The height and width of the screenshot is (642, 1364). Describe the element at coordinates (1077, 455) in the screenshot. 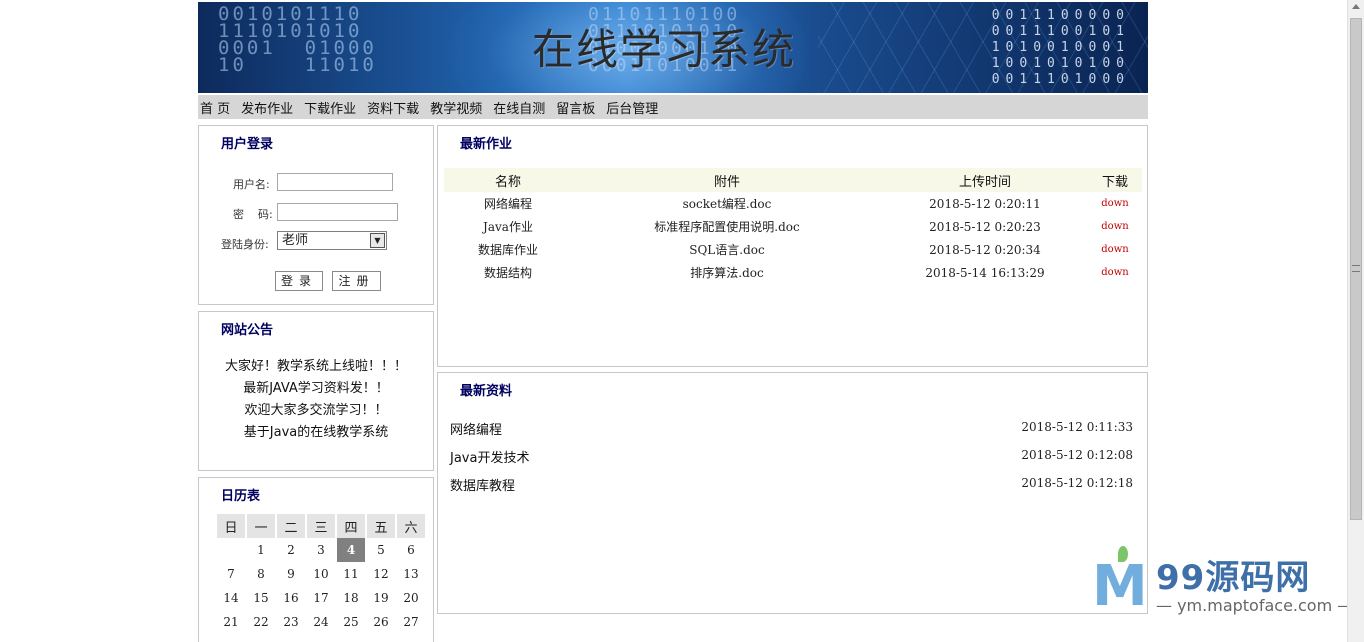

I see `material-time: 2018-5-12 0:12:08` at that location.